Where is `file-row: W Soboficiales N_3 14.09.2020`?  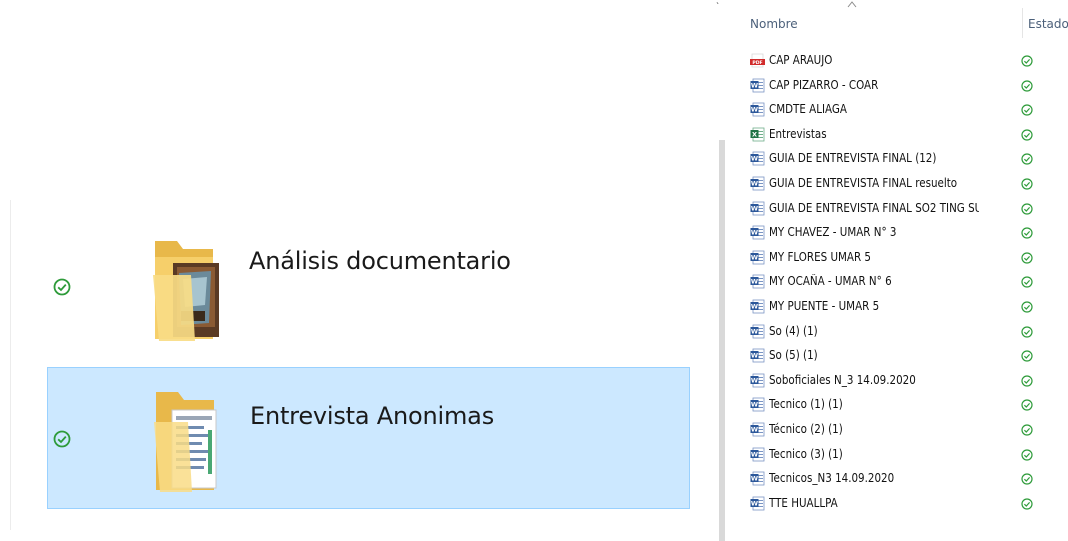 file-row: W Soboficiales N_3 14.09.2020 is located at coordinates (909, 381).